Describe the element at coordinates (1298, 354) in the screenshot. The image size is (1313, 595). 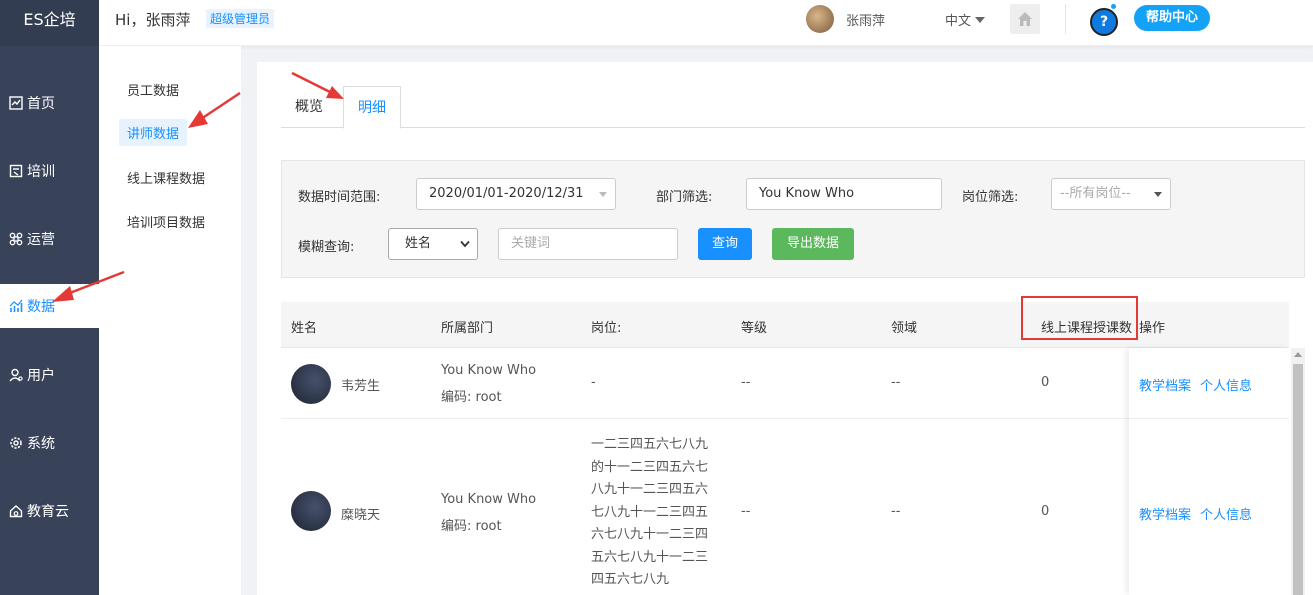
I see `scroll-up-icon` at that location.